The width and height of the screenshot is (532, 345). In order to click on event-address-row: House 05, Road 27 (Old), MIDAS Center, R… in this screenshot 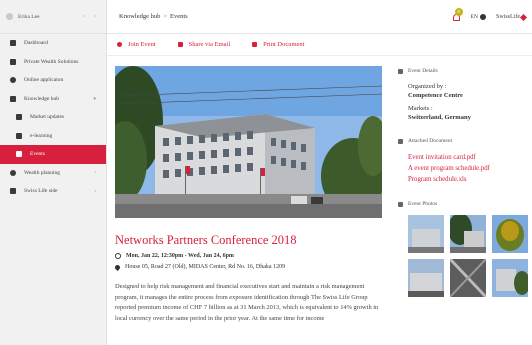, I will do `click(247, 267)`.